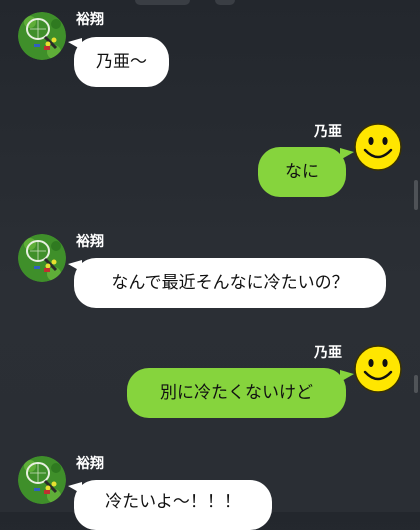 The image size is (420, 530). I want to click on message-text: なに, so click(302, 172).